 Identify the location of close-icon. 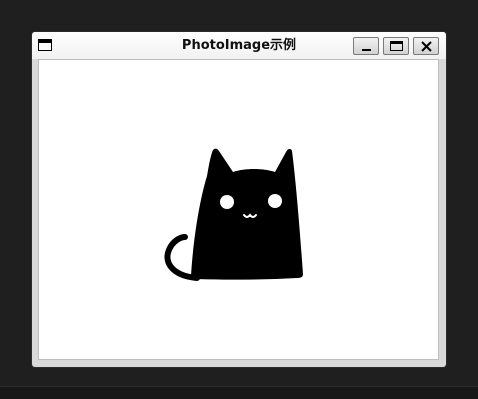
(426, 46).